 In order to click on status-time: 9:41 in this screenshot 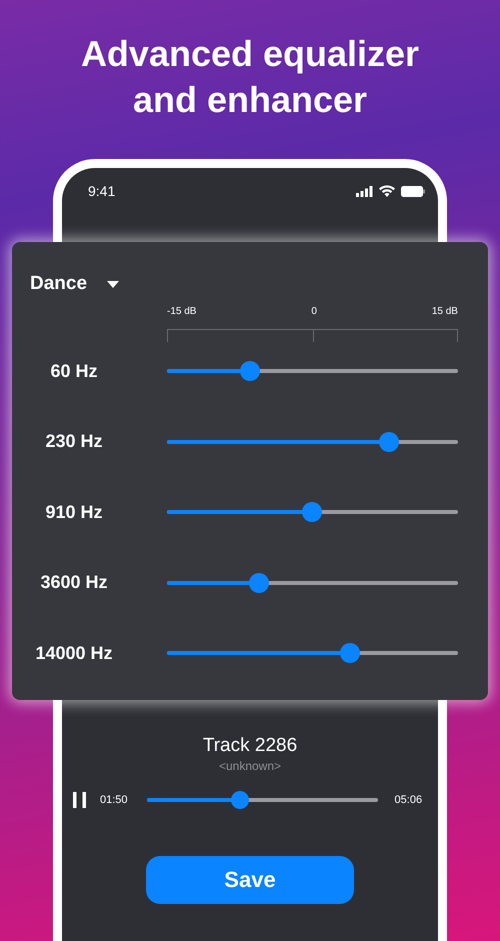, I will do `click(102, 191)`.